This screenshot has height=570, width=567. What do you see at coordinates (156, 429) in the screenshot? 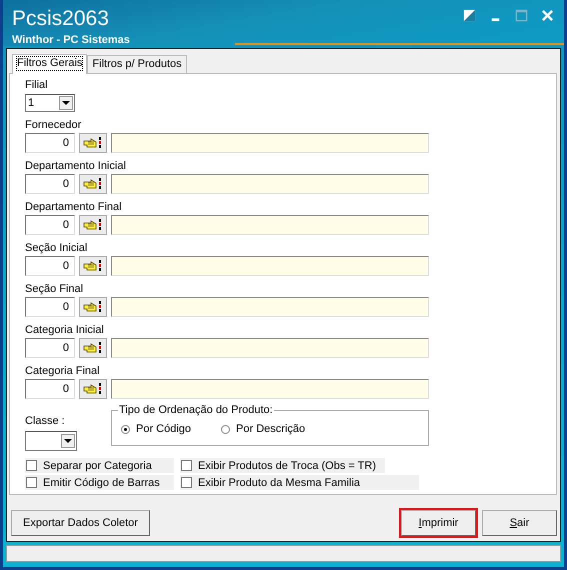
I see `radio-option: Por Código` at bounding box center [156, 429].